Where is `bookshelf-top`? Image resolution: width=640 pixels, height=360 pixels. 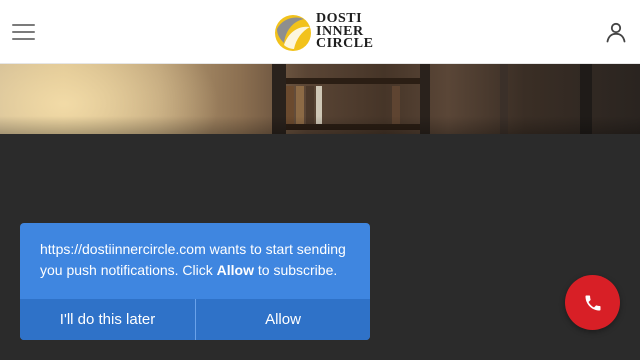 bookshelf-top is located at coordinates (350, 81).